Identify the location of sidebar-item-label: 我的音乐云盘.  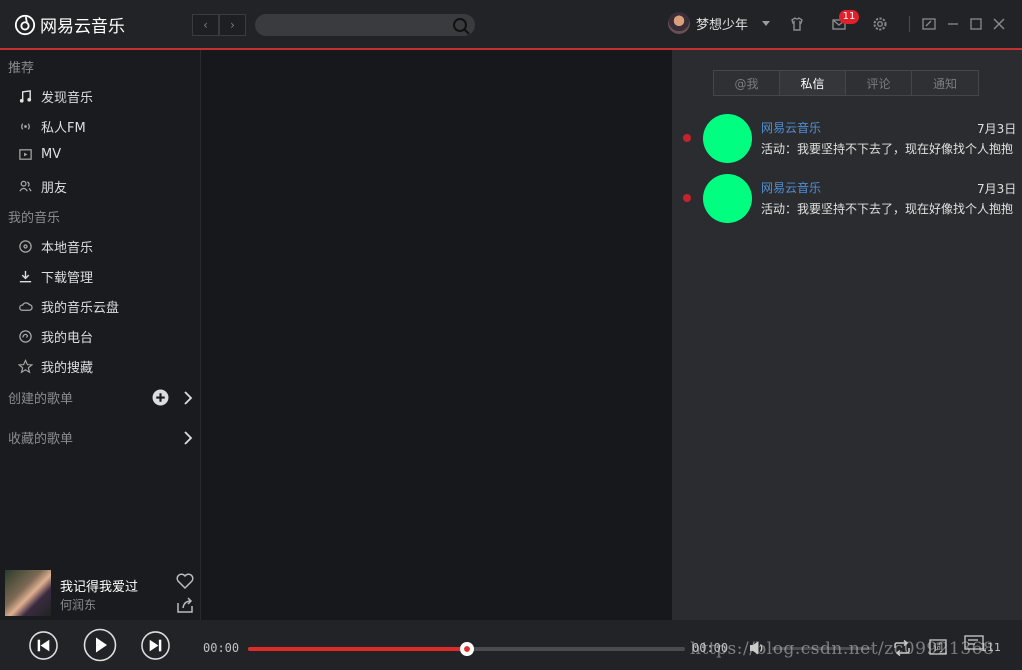
(80, 308).